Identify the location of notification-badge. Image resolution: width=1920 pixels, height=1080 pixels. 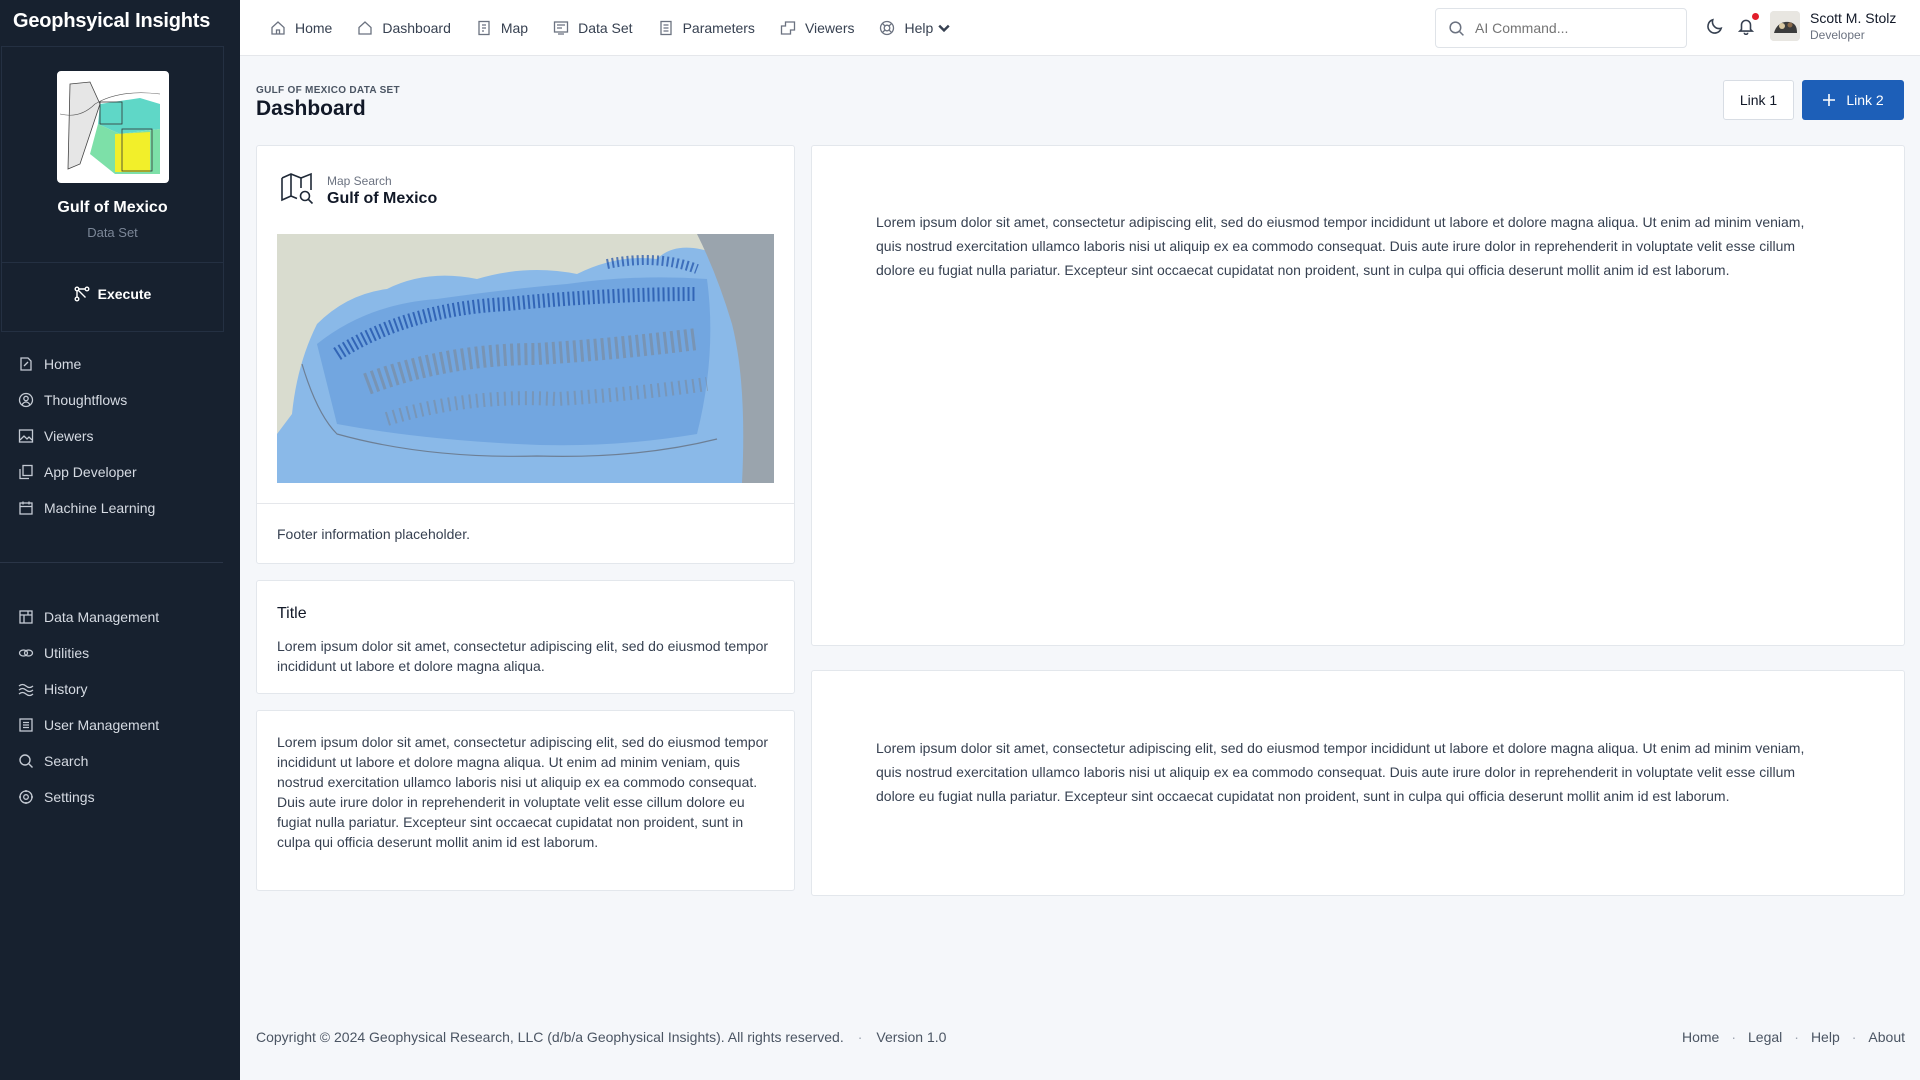
(1755, 16).